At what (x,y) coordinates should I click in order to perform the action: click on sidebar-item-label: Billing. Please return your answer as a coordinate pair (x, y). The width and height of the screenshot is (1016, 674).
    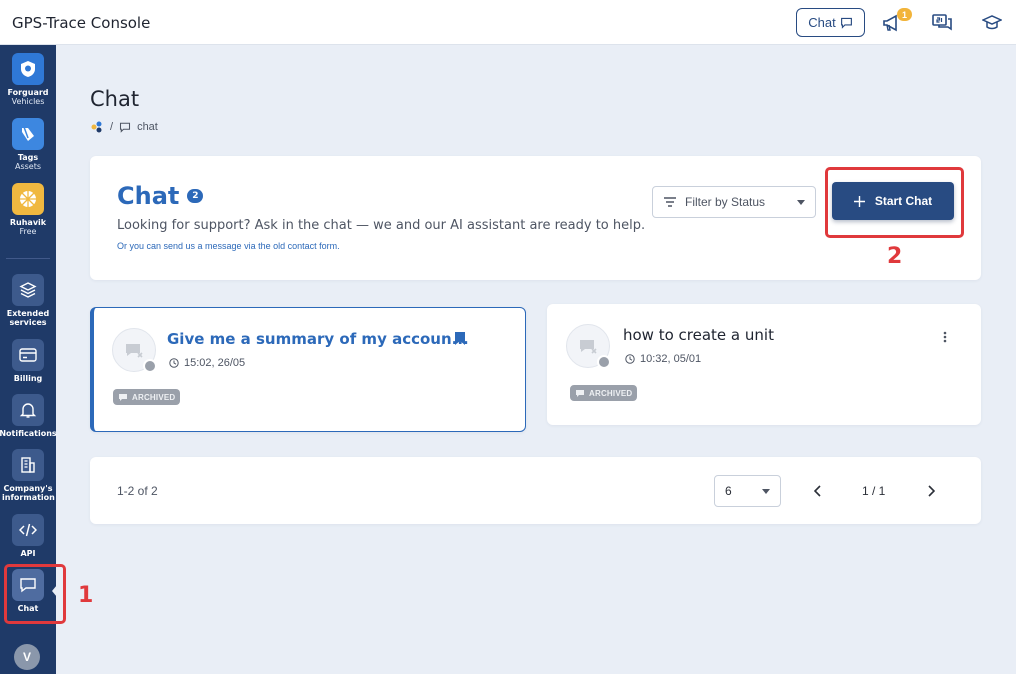
    Looking at the image, I should click on (28, 378).